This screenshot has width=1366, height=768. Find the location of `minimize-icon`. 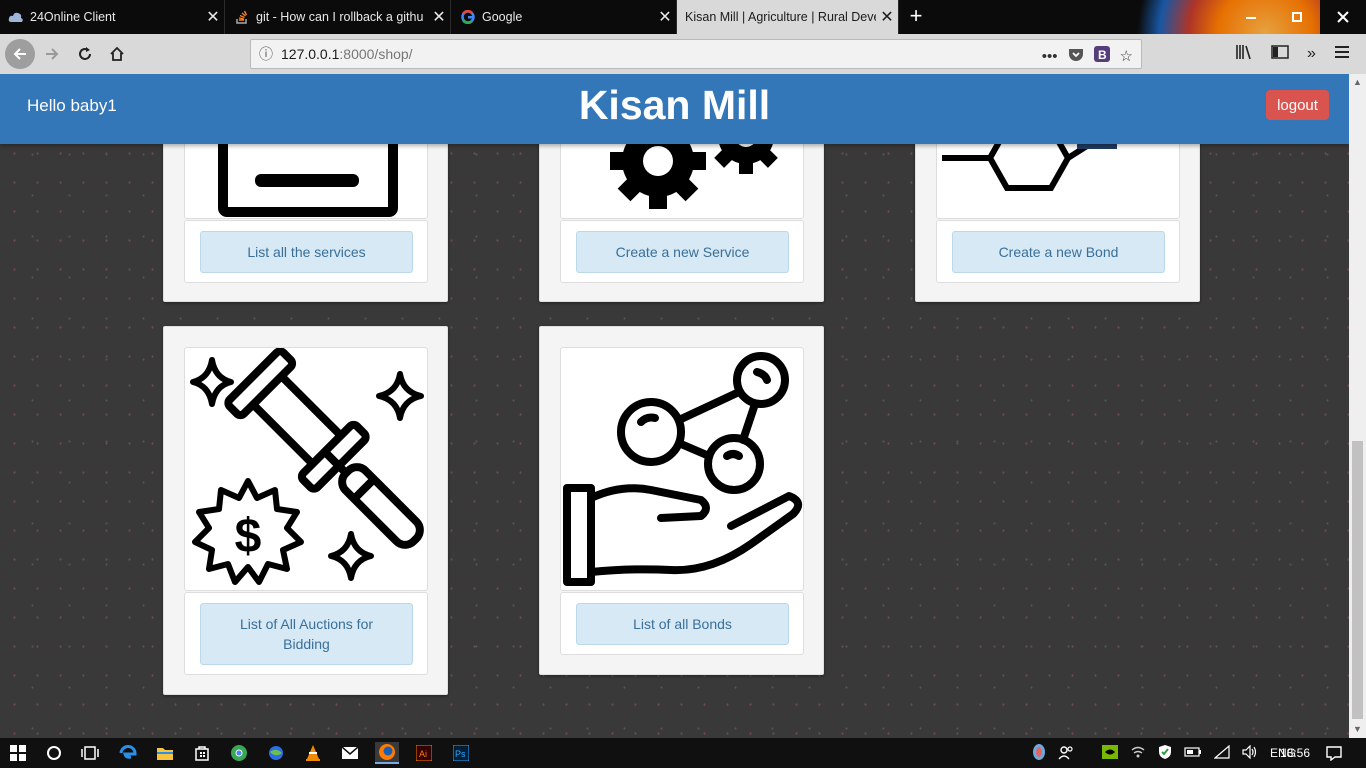

minimize-icon is located at coordinates (1251, 17).